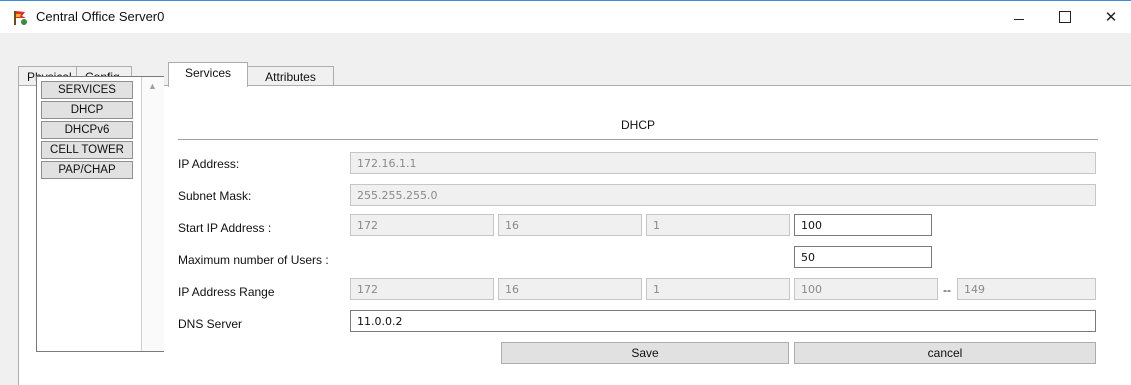  I want to click on dns-server-input, so click(723, 321).